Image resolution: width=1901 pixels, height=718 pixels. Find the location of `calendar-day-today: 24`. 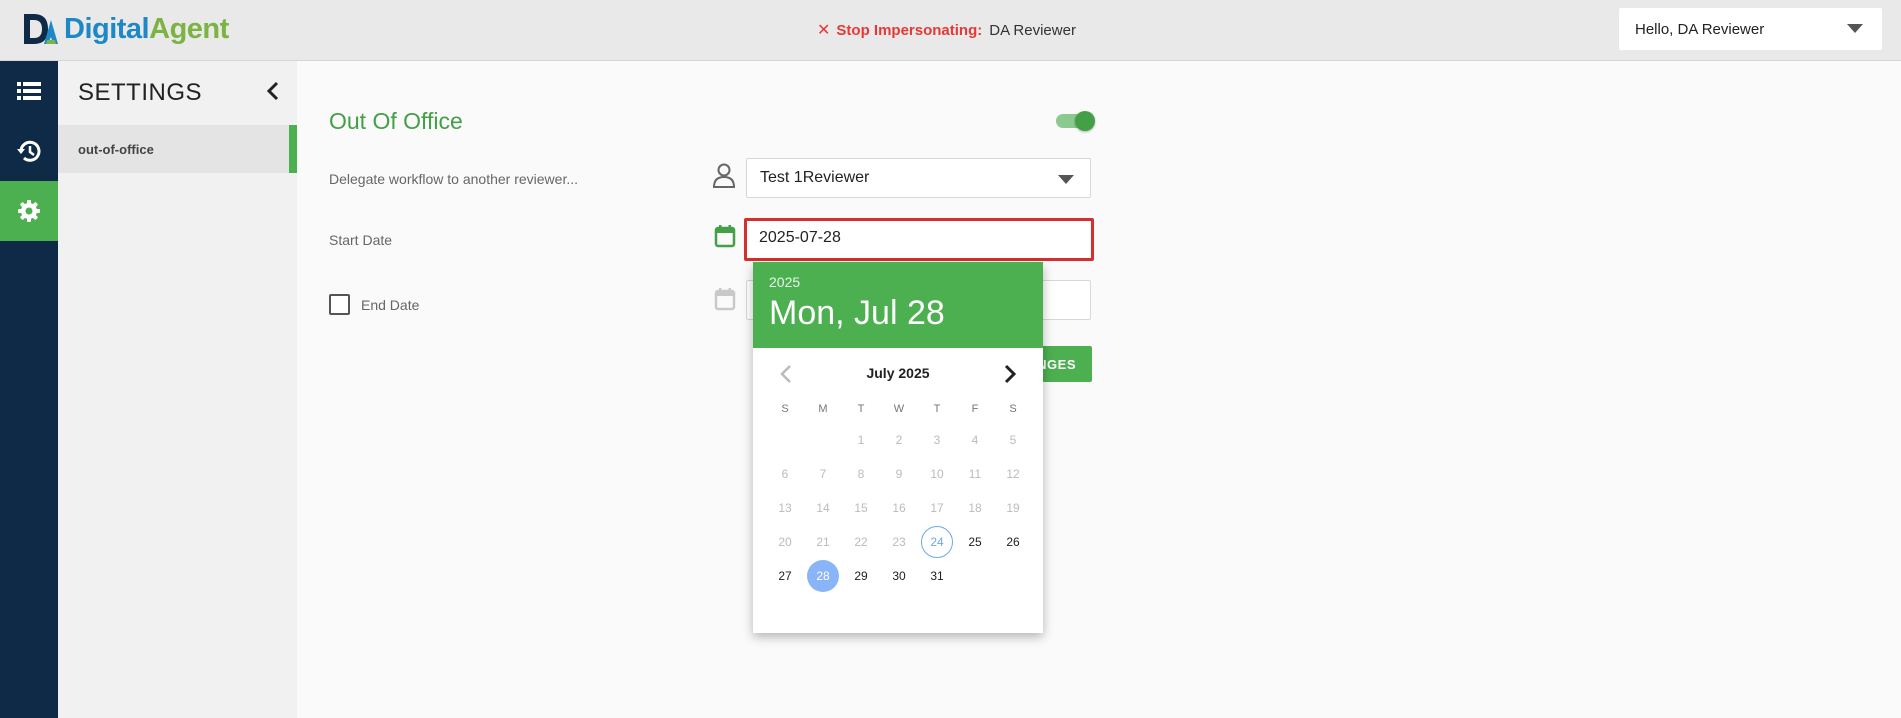

calendar-day-today: 24 is located at coordinates (937, 542).